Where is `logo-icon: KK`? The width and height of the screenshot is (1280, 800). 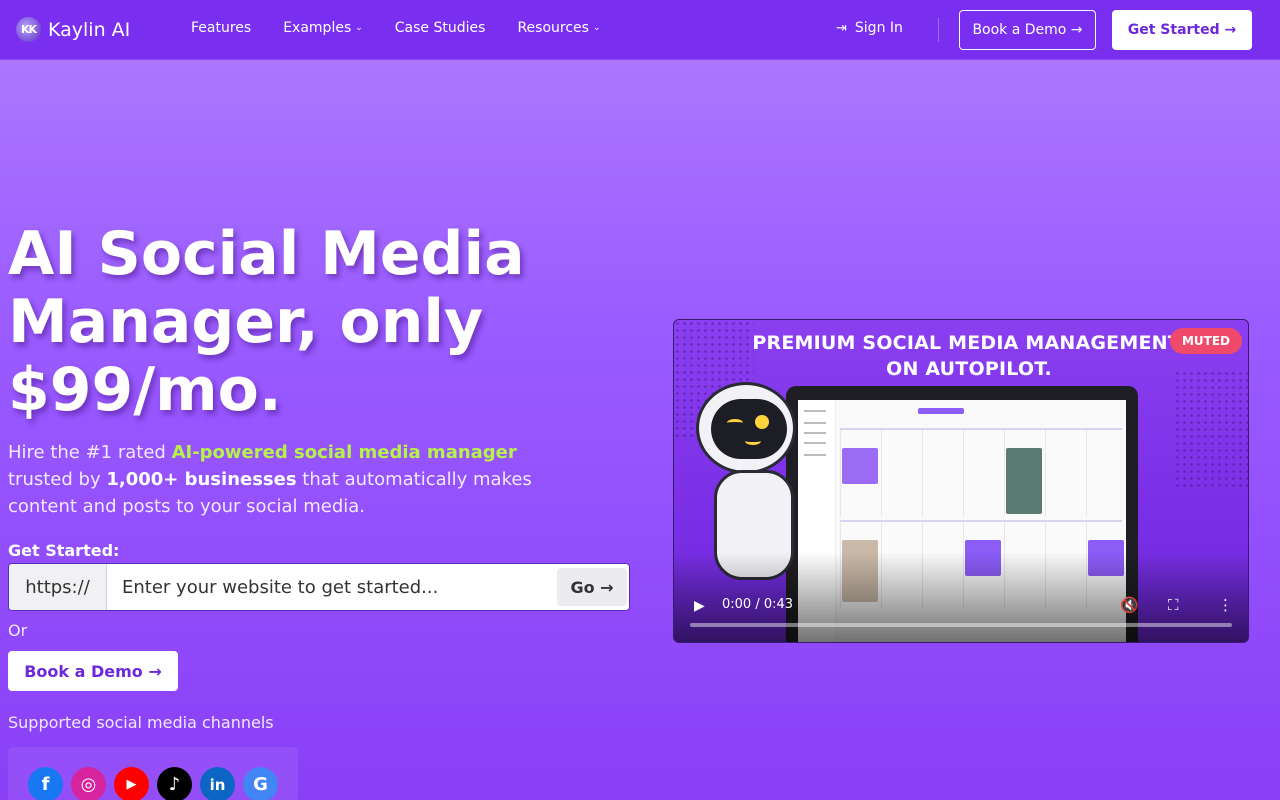 logo-icon: KK is located at coordinates (28, 29).